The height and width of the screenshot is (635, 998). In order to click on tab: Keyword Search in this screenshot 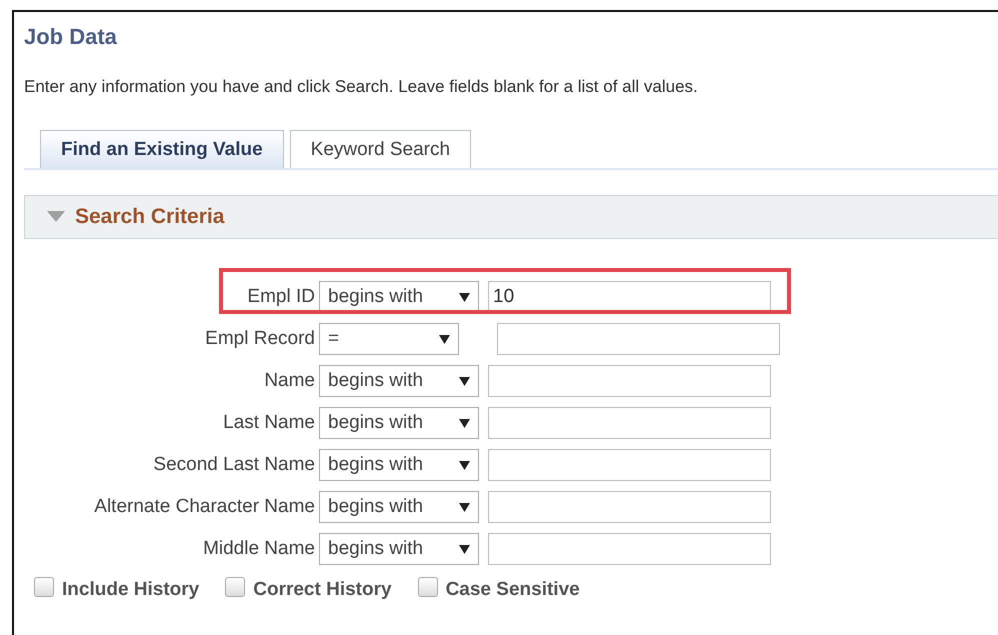, I will do `click(381, 149)`.